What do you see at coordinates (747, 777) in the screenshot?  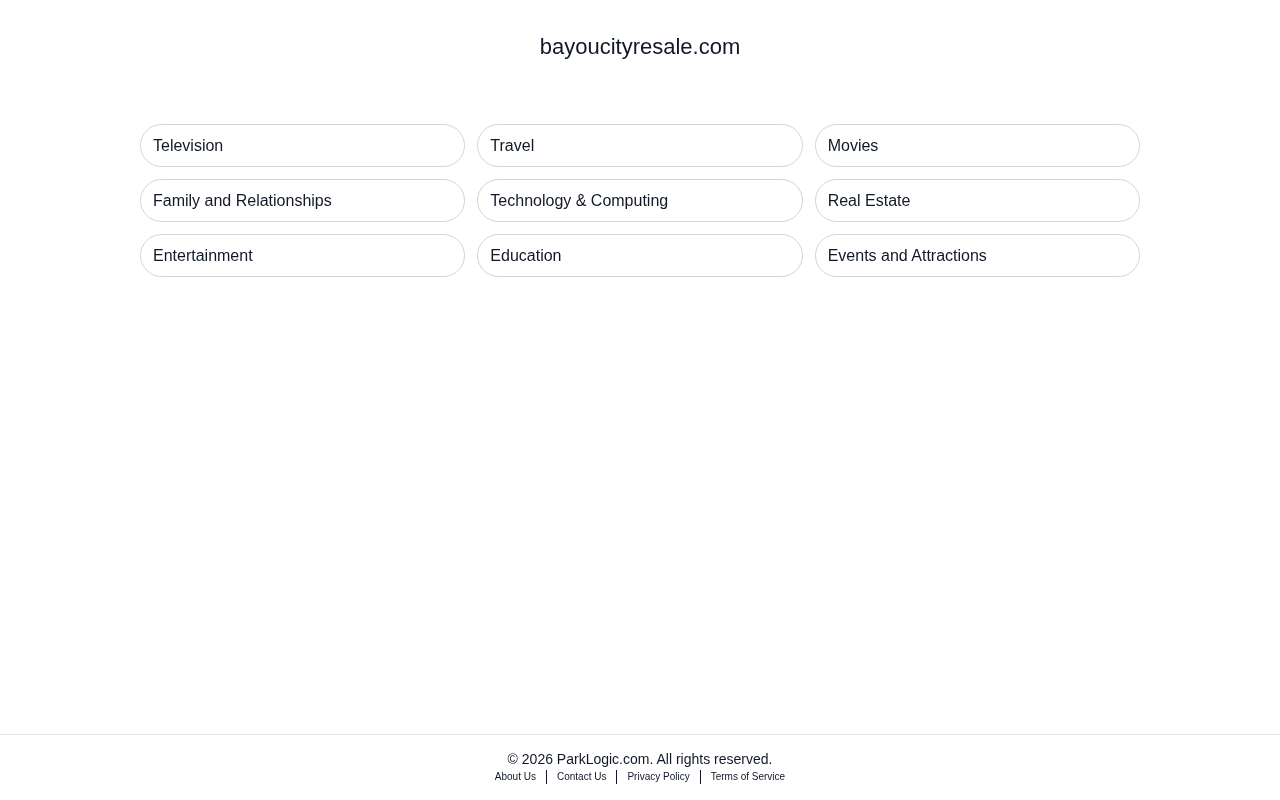 I see `footer-link: Terms of Service` at bounding box center [747, 777].